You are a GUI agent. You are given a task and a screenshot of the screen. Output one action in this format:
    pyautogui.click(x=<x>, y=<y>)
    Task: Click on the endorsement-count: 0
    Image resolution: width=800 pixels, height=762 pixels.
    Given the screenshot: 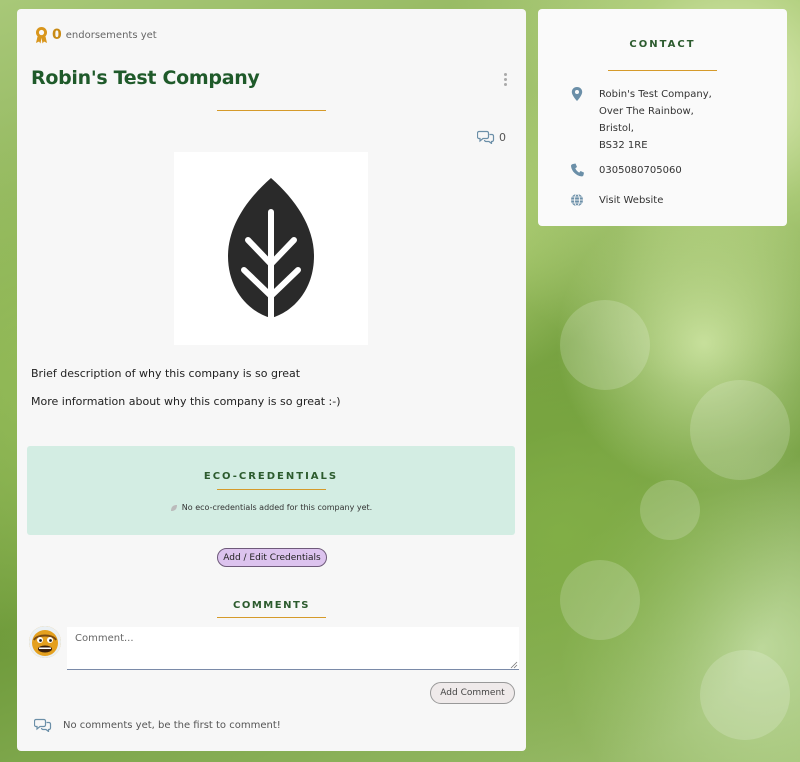 What is the action you would take?
    pyautogui.click(x=57, y=35)
    